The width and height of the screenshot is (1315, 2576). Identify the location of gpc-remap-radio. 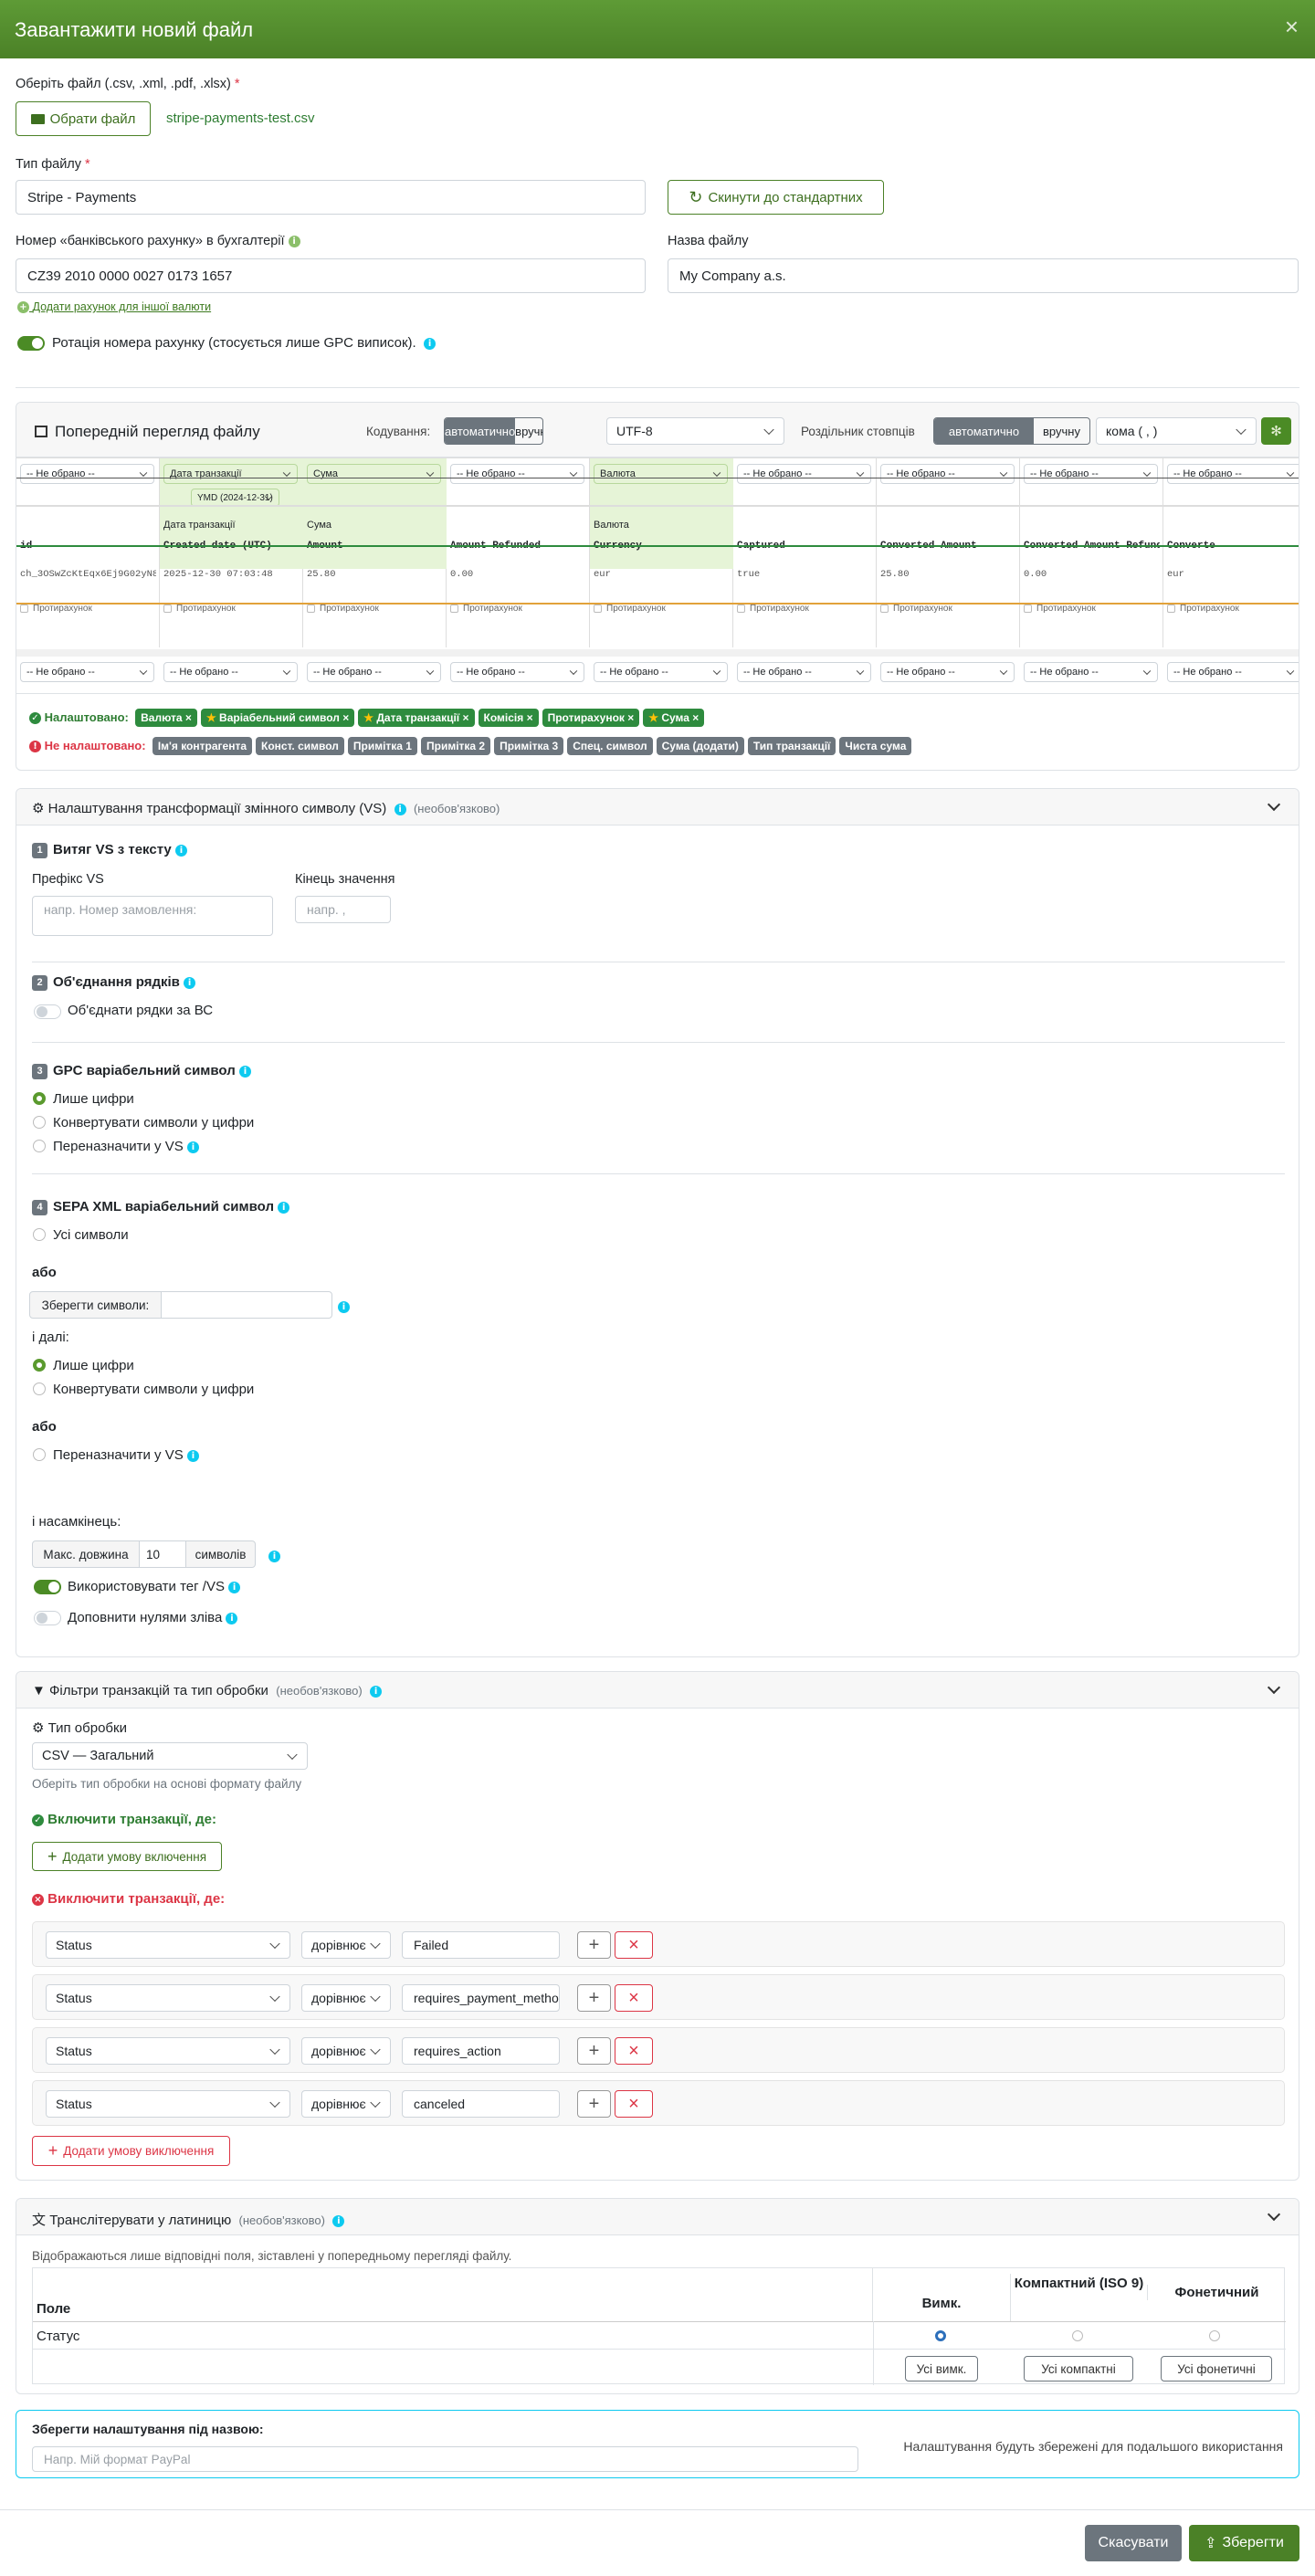
(39, 1146).